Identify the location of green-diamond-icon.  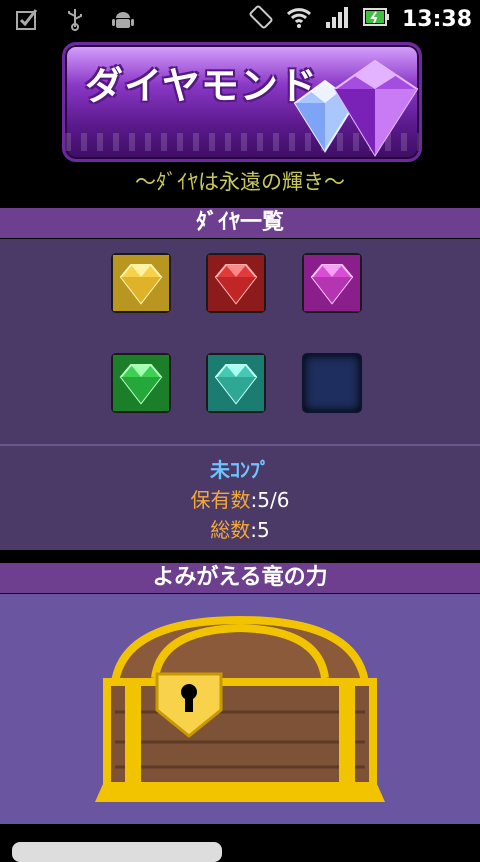
(141, 383).